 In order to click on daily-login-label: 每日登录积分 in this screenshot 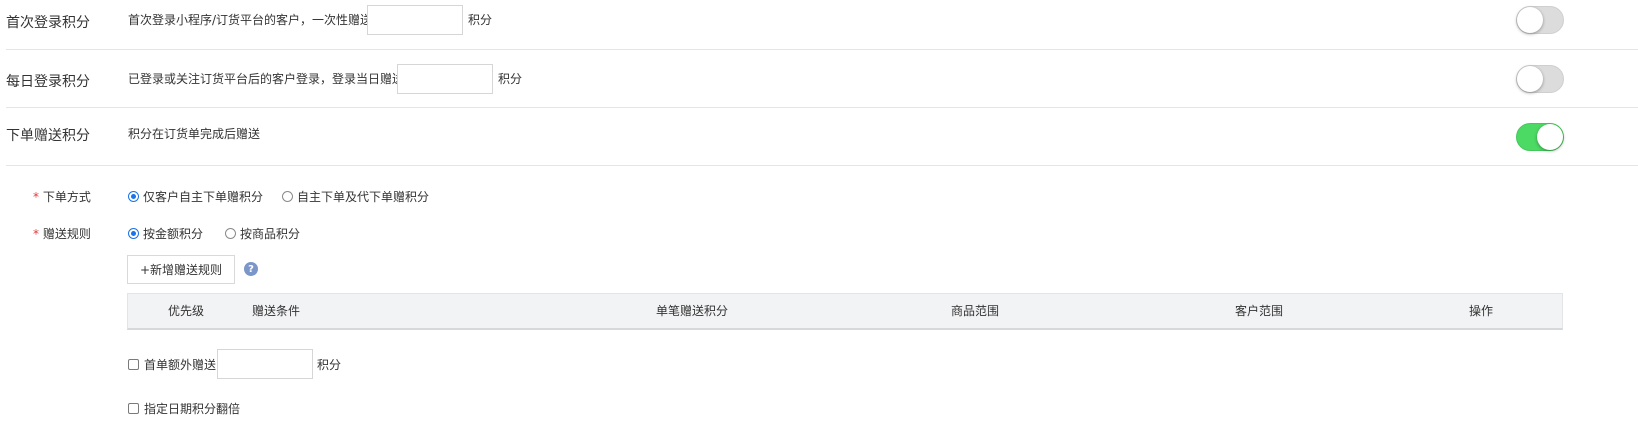, I will do `click(48, 82)`.